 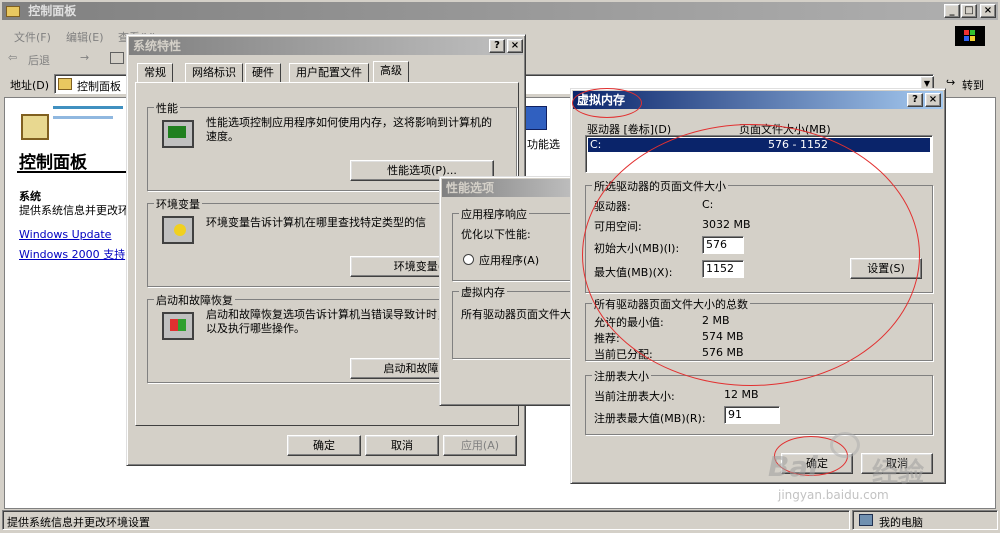 I want to click on min-allowed-label: 允许的最小值:, so click(x=629, y=322).